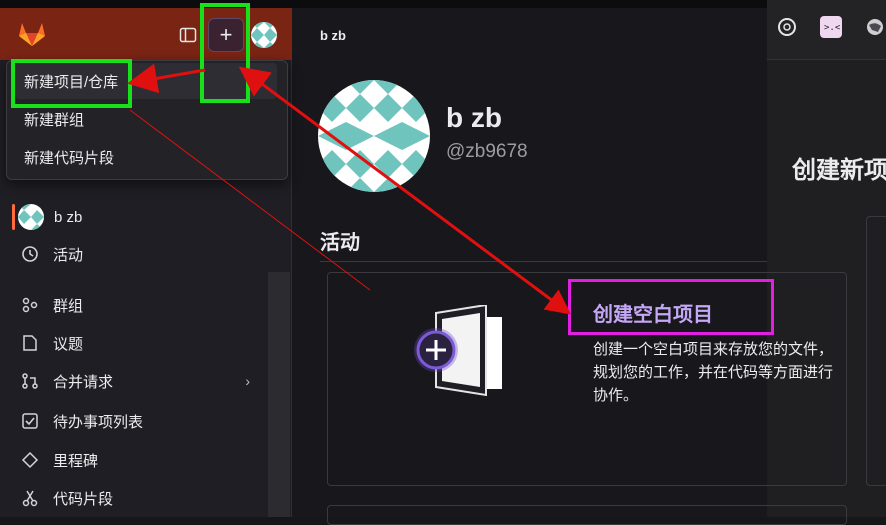  I want to click on new-project-menu-item: 新建项目/仓库, so click(146, 81).